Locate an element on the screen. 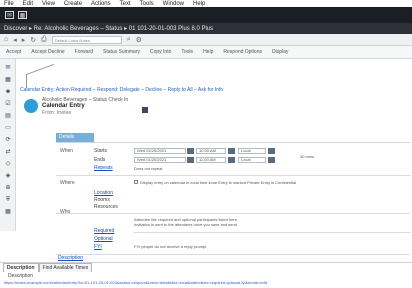 This screenshot has height=288, width=412. description-section-link: Description is located at coordinates (70, 258).